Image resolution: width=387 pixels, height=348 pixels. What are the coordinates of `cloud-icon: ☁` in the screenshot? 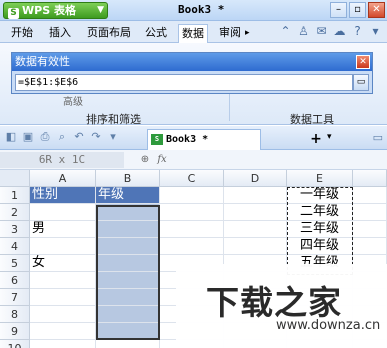 It's located at (339, 31).